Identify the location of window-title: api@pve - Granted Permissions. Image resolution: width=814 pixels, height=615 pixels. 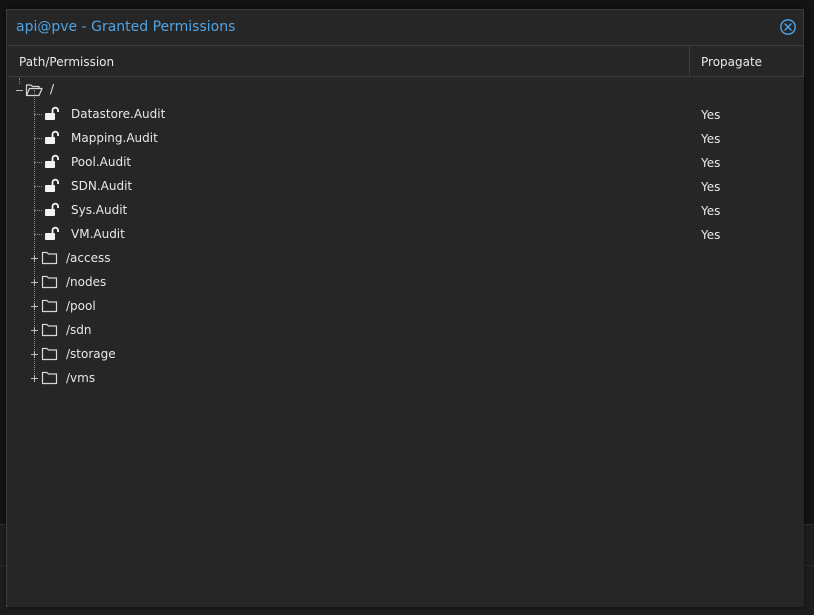
(126, 27).